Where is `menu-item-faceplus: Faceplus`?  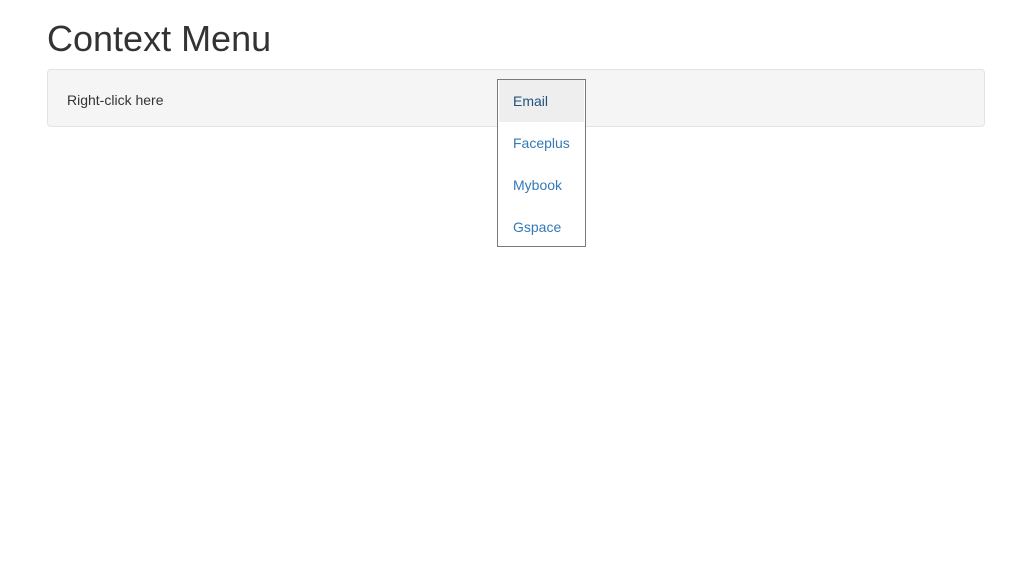 menu-item-faceplus: Faceplus is located at coordinates (541, 143).